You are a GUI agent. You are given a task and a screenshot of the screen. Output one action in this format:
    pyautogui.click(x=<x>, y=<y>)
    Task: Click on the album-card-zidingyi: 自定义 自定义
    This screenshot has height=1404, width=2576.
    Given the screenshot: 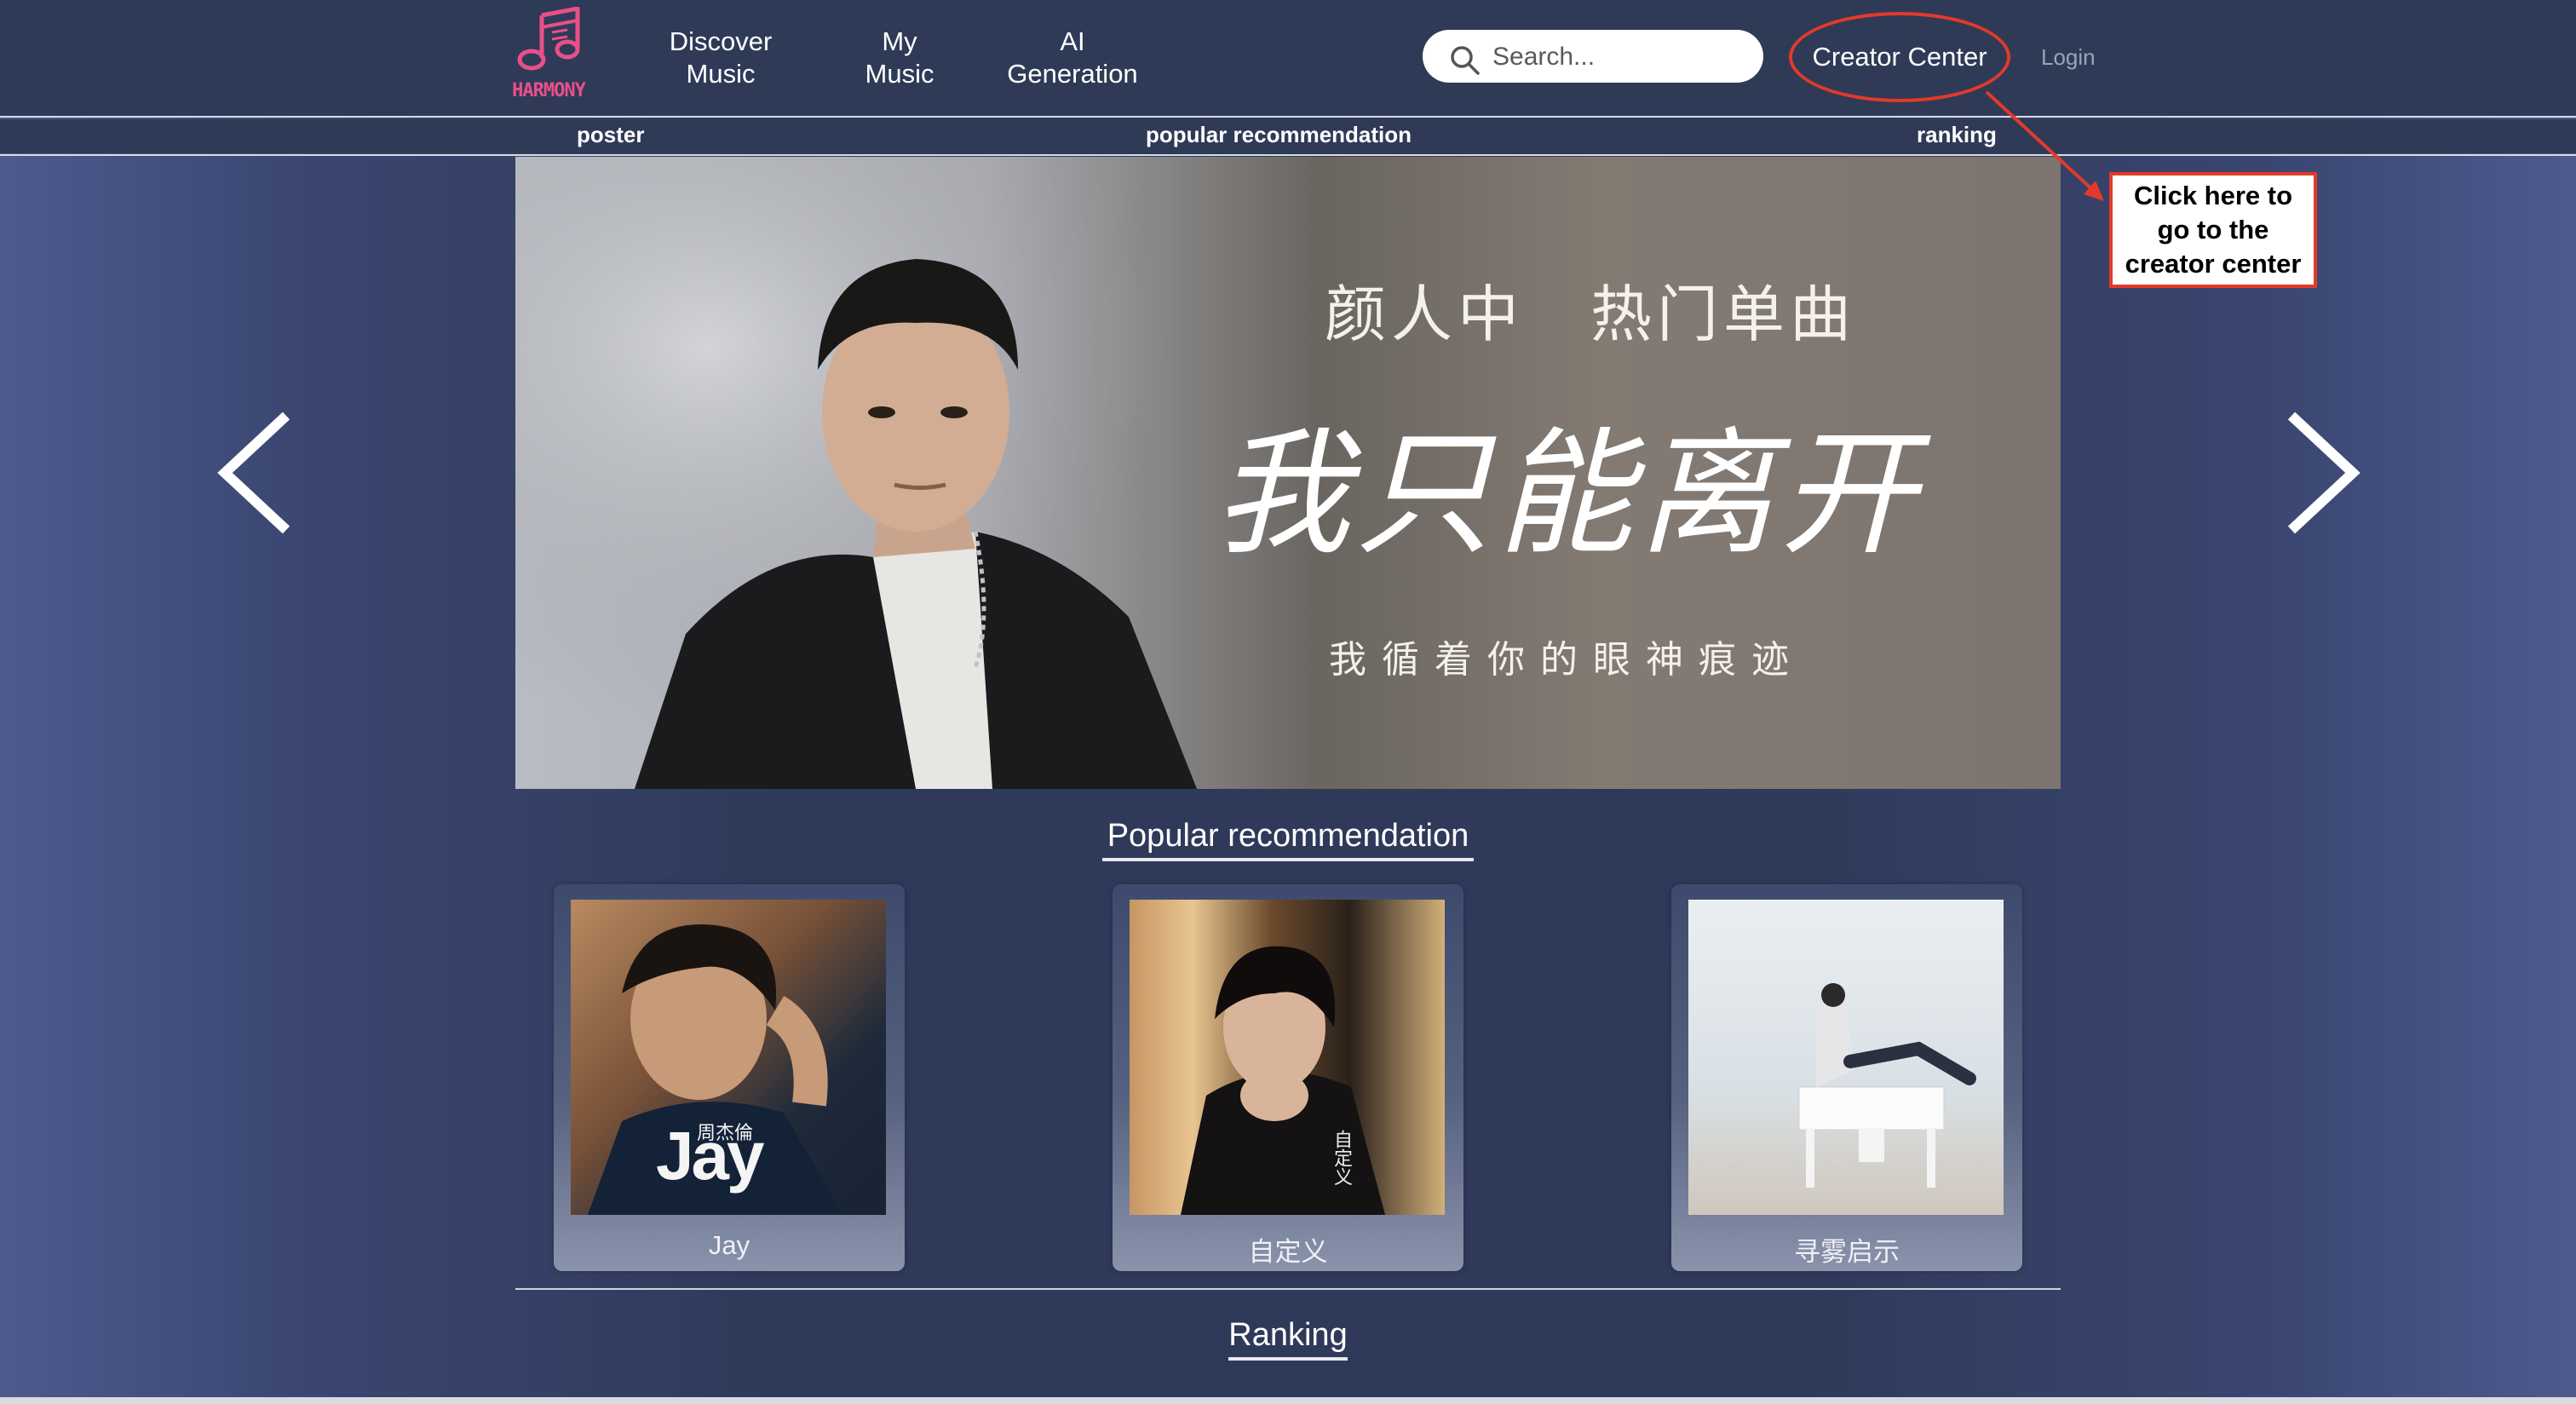 What is the action you would take?
    pyautogui.click(x=1288, y=1077)
    